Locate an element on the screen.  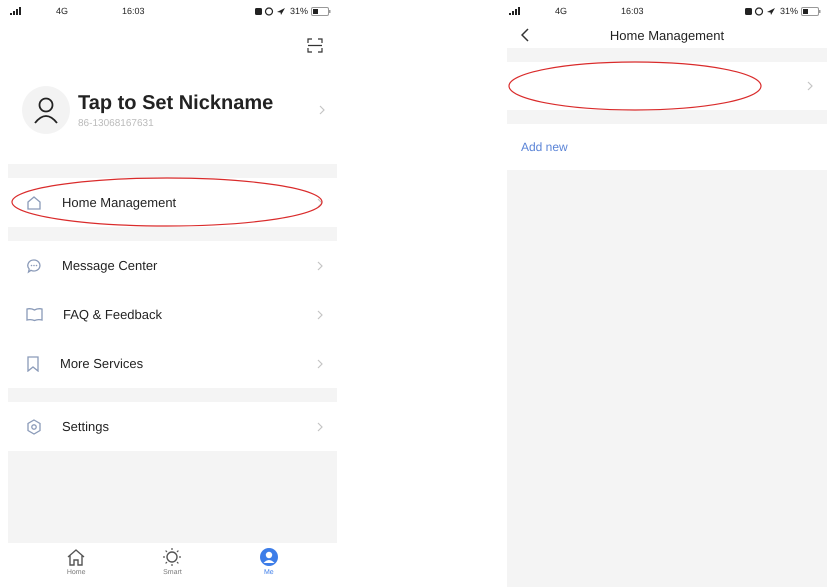
avatar-icon is located at coordinates (46, 110).